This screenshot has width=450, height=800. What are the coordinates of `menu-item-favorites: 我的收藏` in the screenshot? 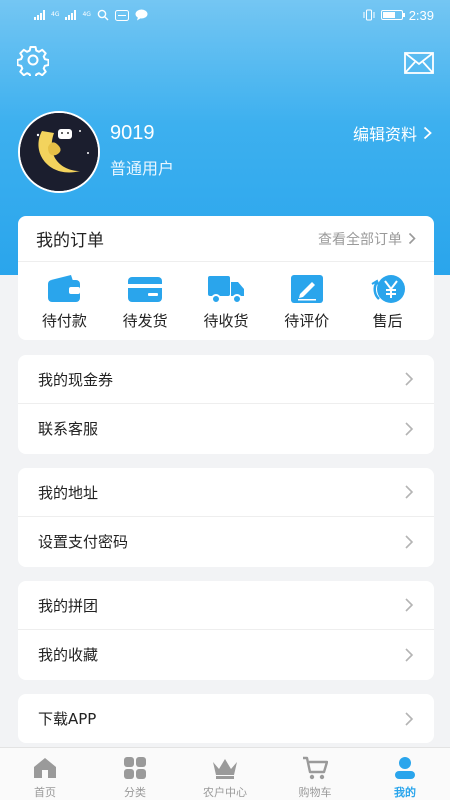 It's located at (226, 654).